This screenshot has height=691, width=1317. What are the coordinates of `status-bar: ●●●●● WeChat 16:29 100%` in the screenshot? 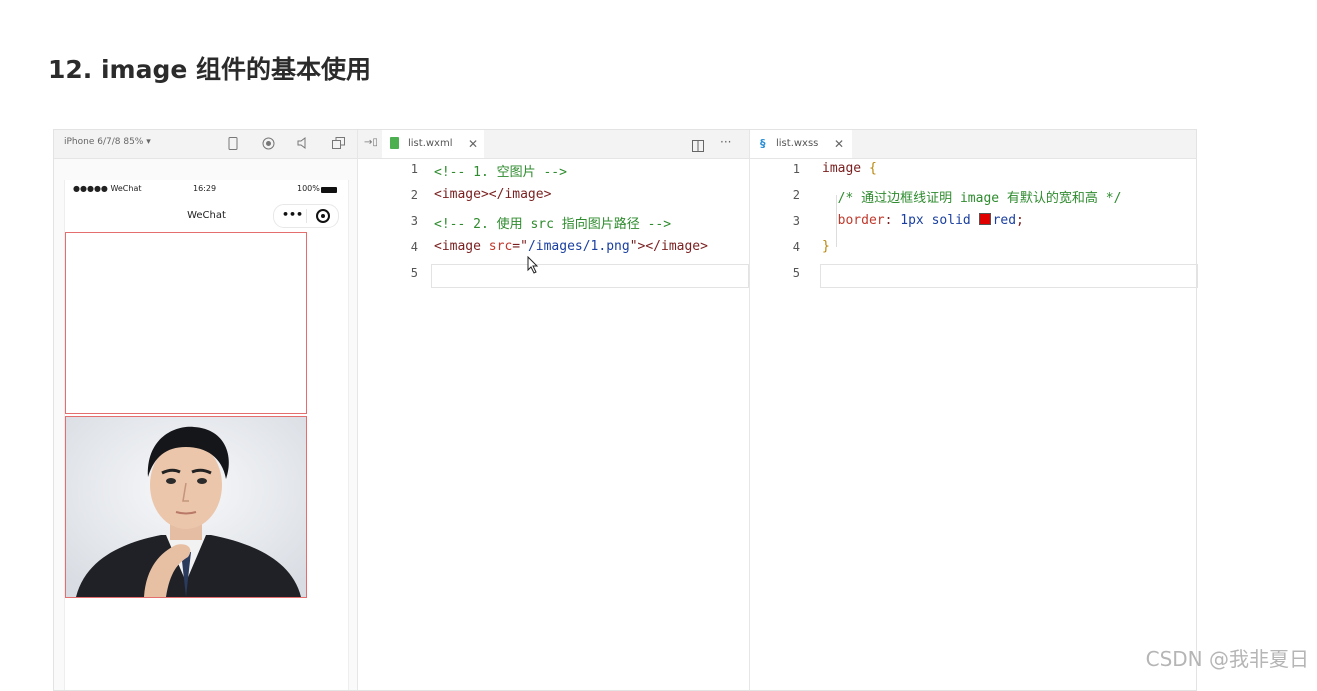 It's located at (206, 191).